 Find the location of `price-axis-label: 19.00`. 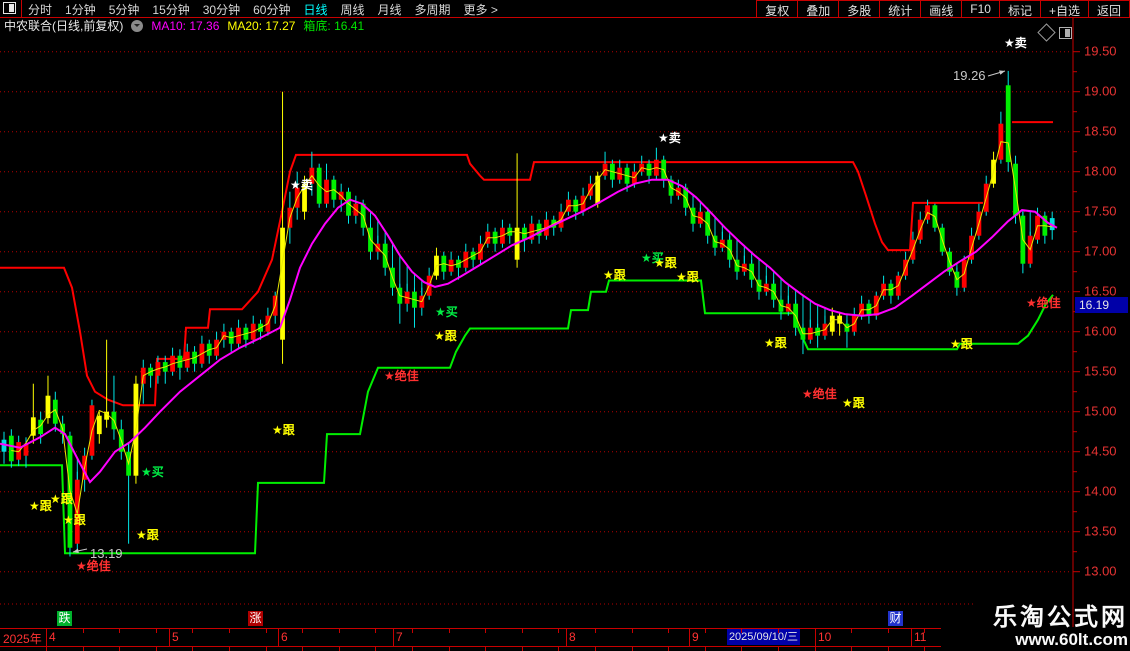

price-axis-label: 19.00 is located at coordinates (1100, 91).